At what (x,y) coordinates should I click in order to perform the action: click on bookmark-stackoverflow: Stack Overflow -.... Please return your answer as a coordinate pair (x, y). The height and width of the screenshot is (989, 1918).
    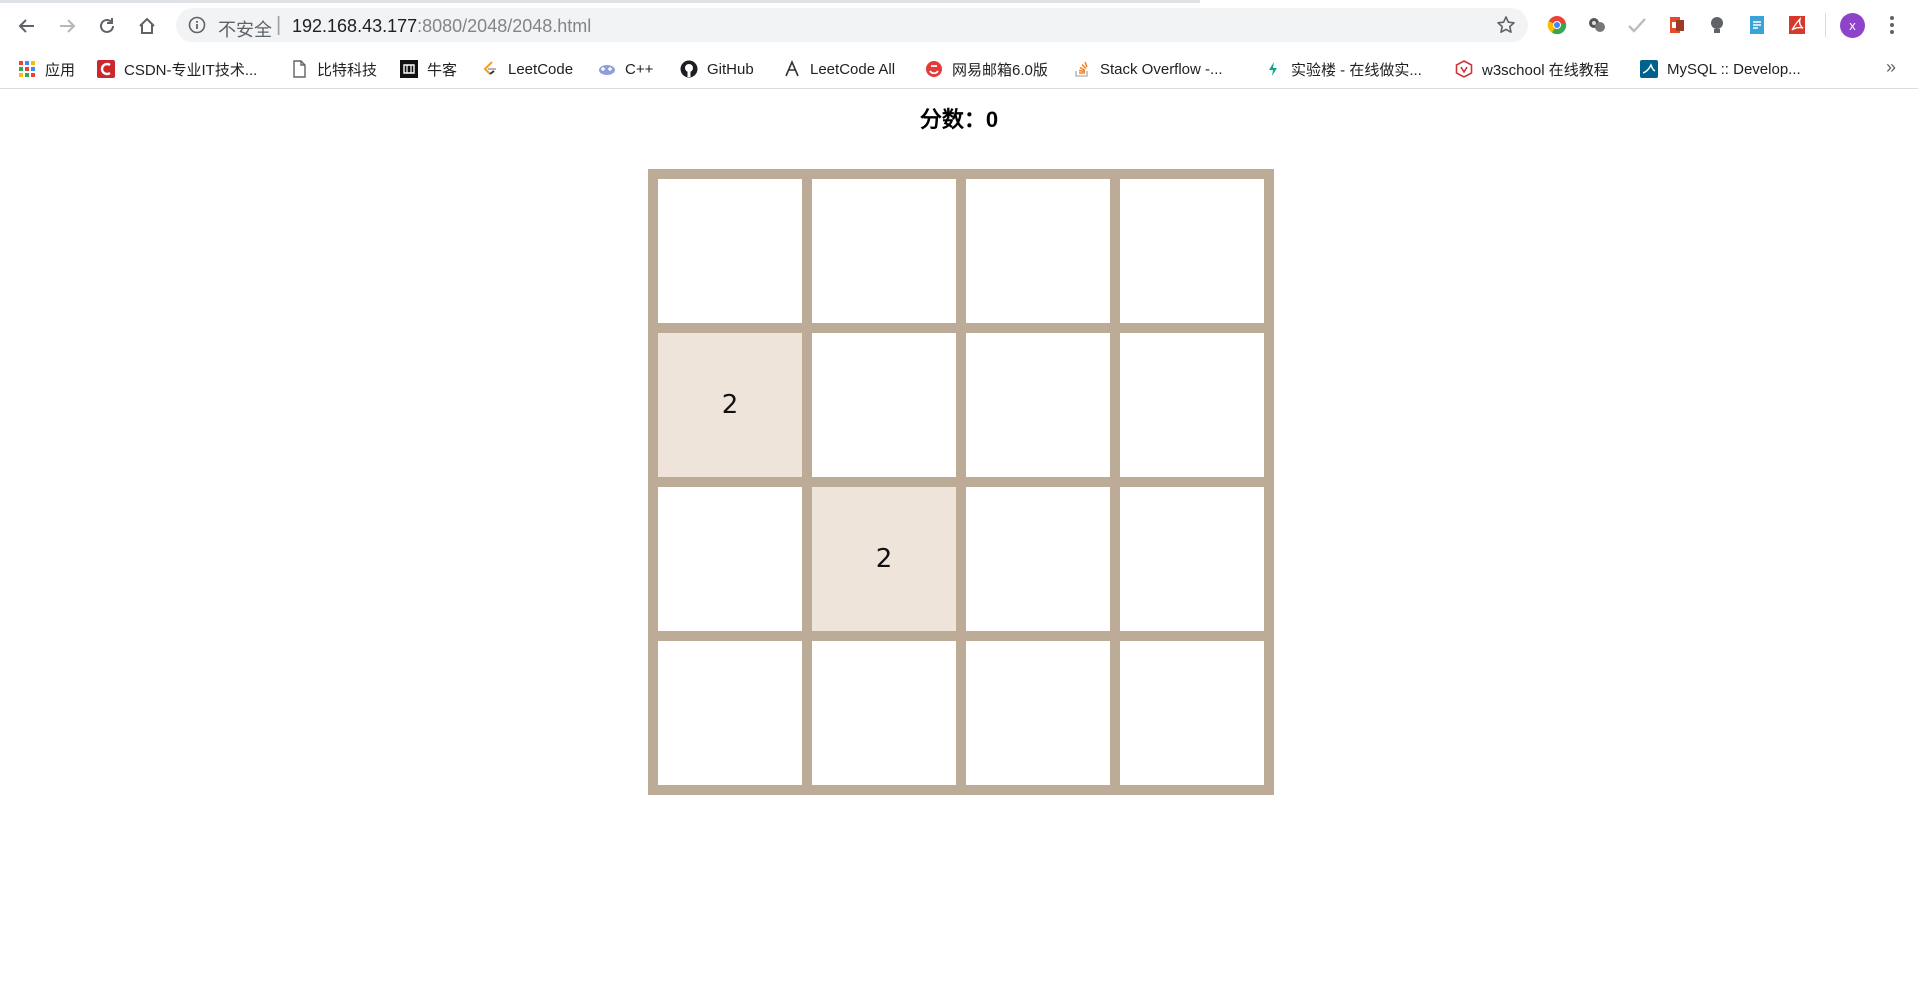
    Looking at the image, I should click on (1148, 69).